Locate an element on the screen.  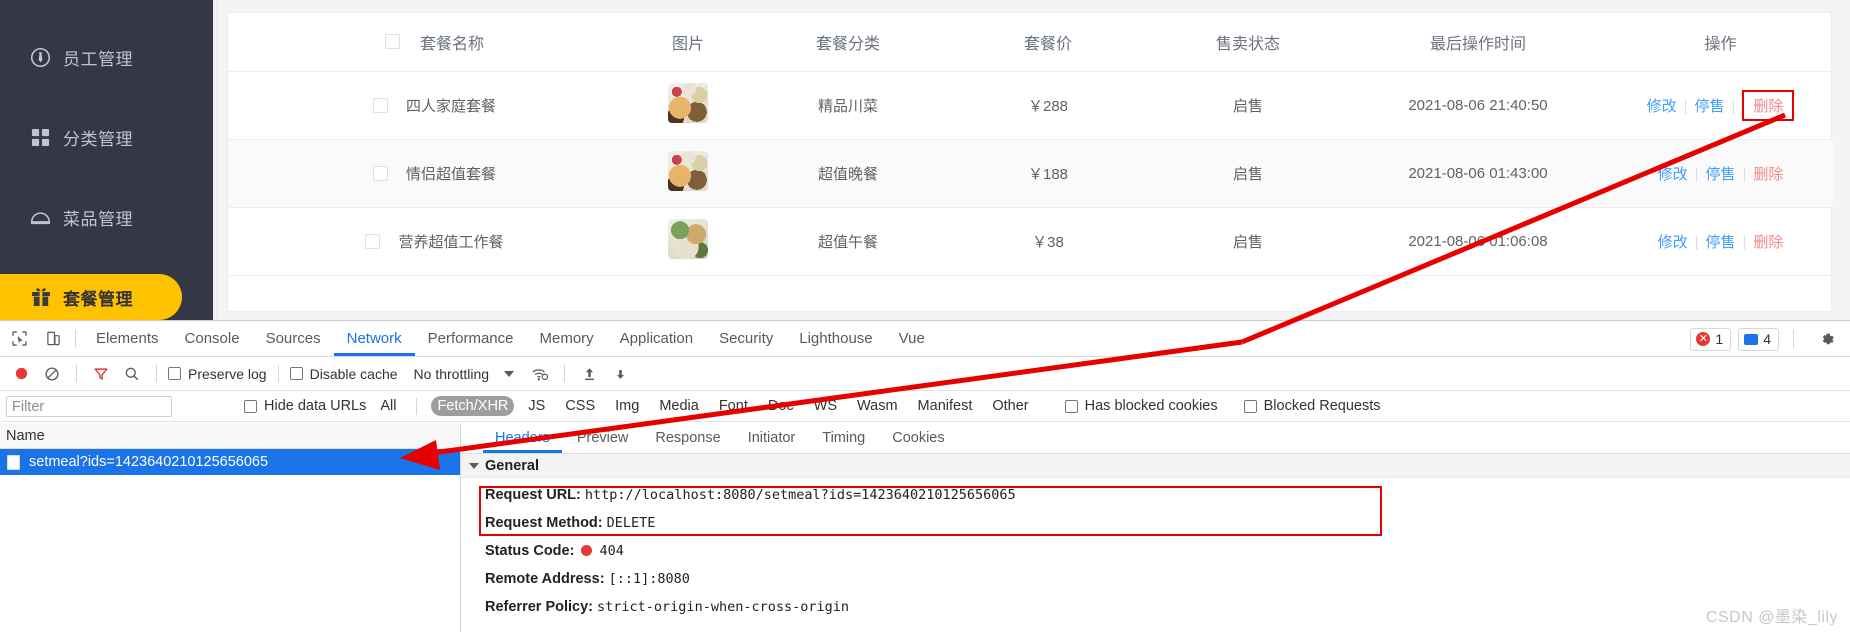
blocked-requests-checkbox: Blocked Requests is located at coordinates (1312, 406).